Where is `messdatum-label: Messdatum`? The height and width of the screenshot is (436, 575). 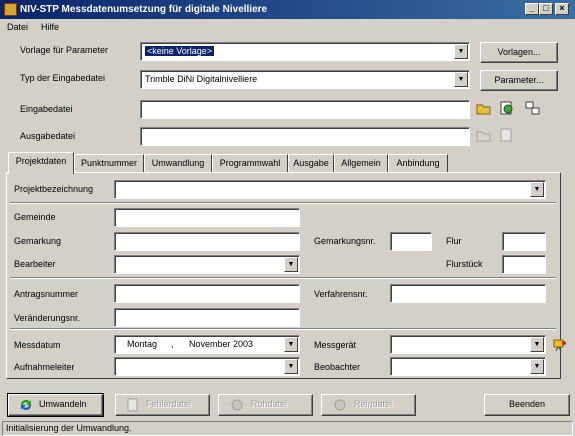
messdatum-label: Messdatum is located at coordinates (37, 345).